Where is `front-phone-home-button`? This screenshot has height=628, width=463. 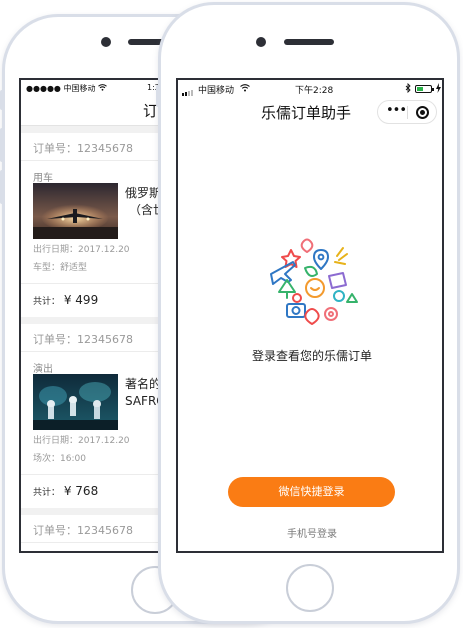
front-phone-home-button is located at coordinates (310, 588).